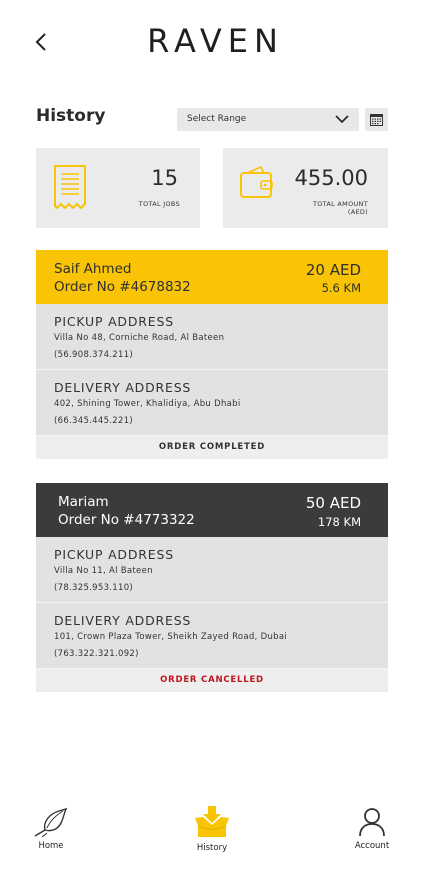 Image resolution: width=425 pixels, height=871 pixels. Describe the element at coordinates (147, 404) in the screenshot. I see `delivery-address: 402, Shining Tower, Khalidiya, Abu Dhabi` at that location.